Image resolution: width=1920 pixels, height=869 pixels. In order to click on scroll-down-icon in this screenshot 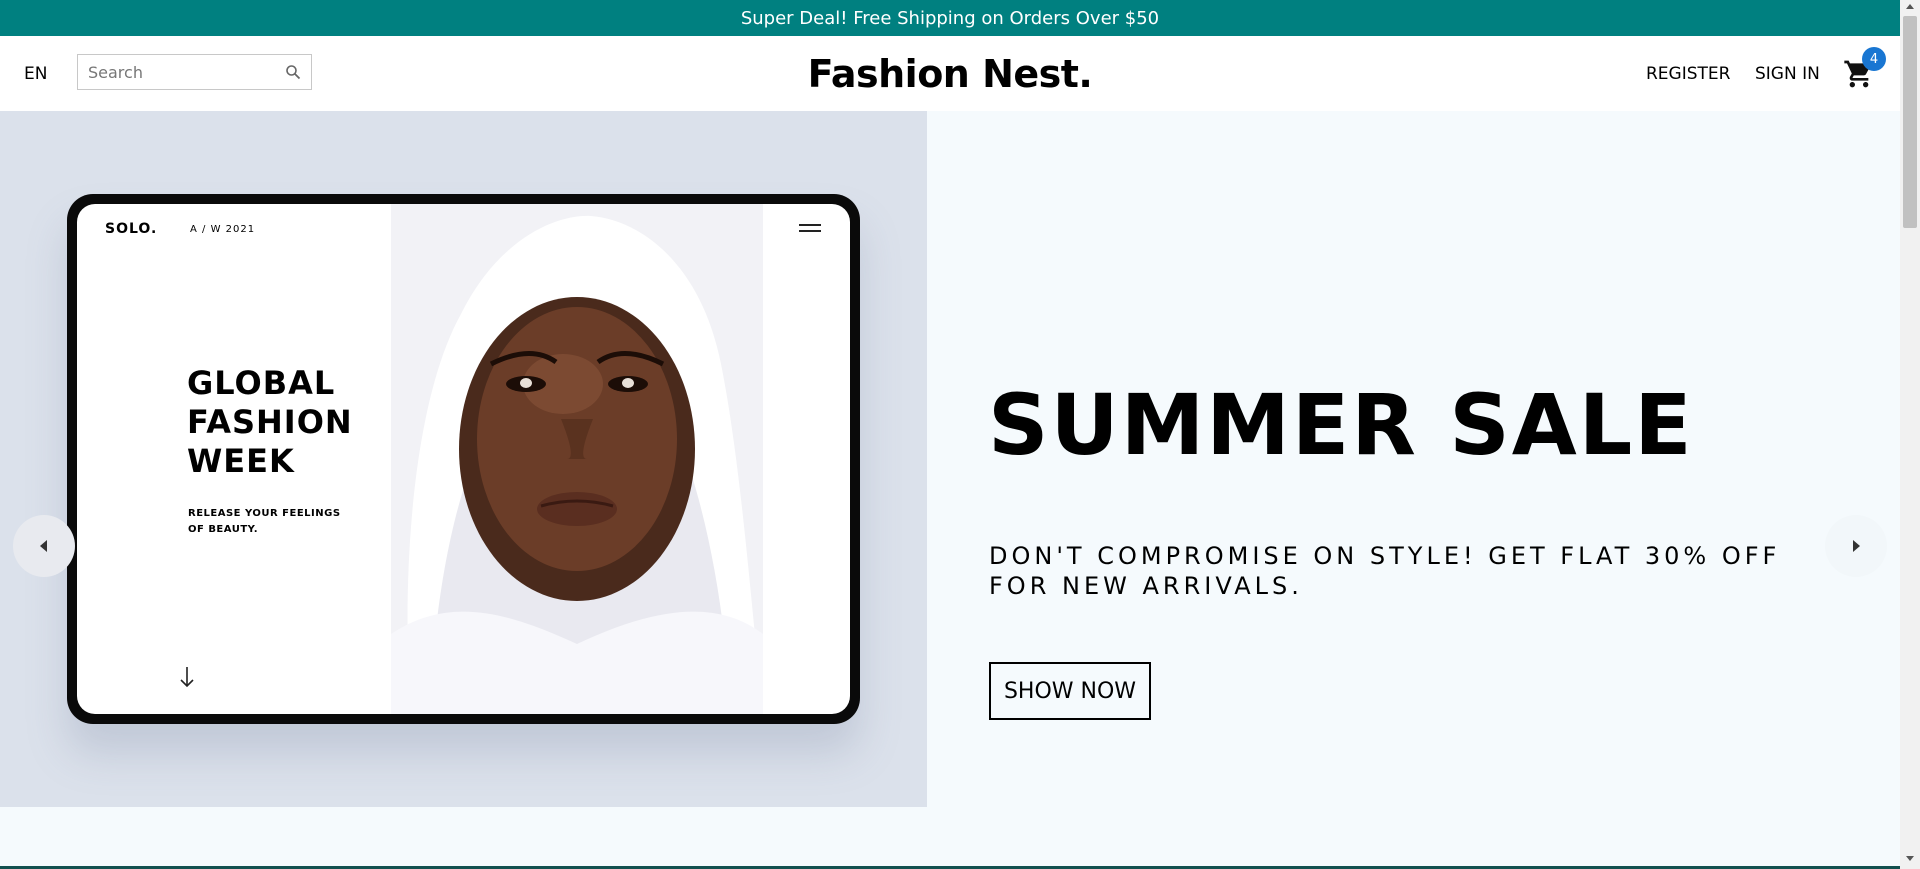, I will do `click(1910, 858)`.